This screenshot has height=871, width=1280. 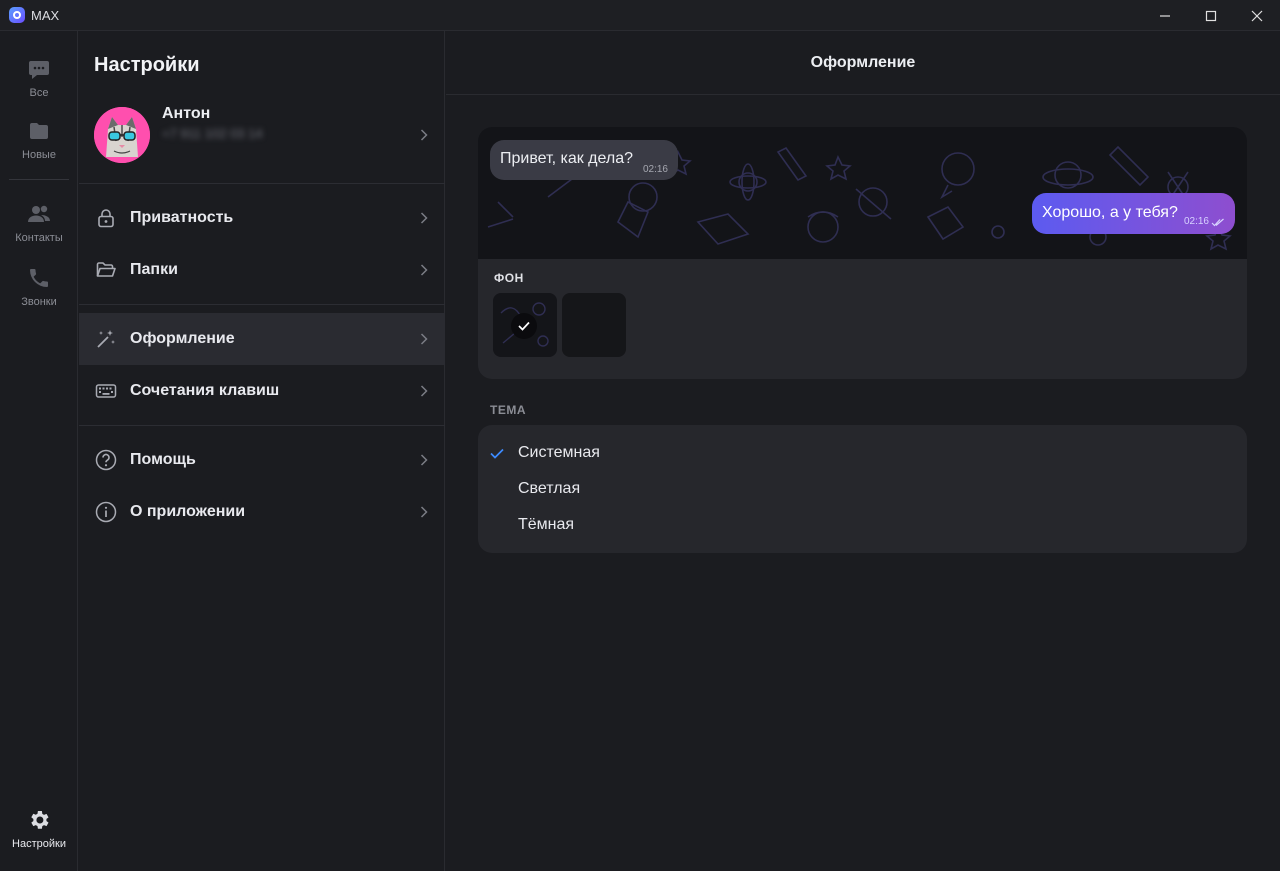 I want to click on outgoing-message: Хорошо, а у тебя? 02:16, so click(x=1133, y=213).